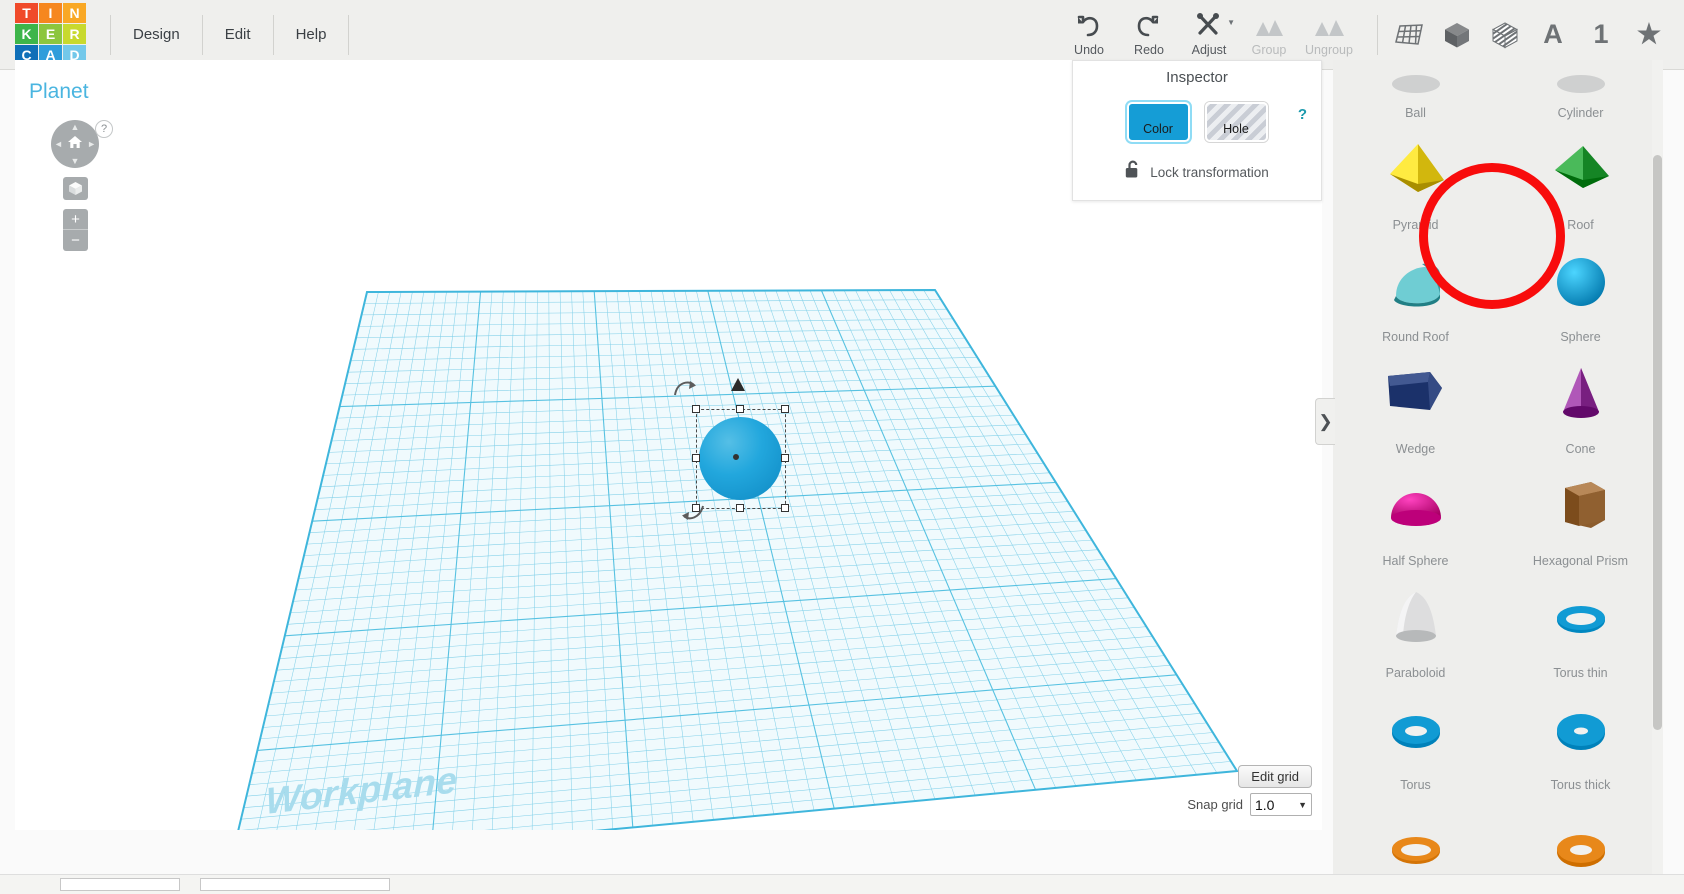 This screenshot has width=1684, height=894. Describe the element at coordinates (1209, 172) in the screenshot. I see `lock-transformation-label: Lock transformation` at that location.